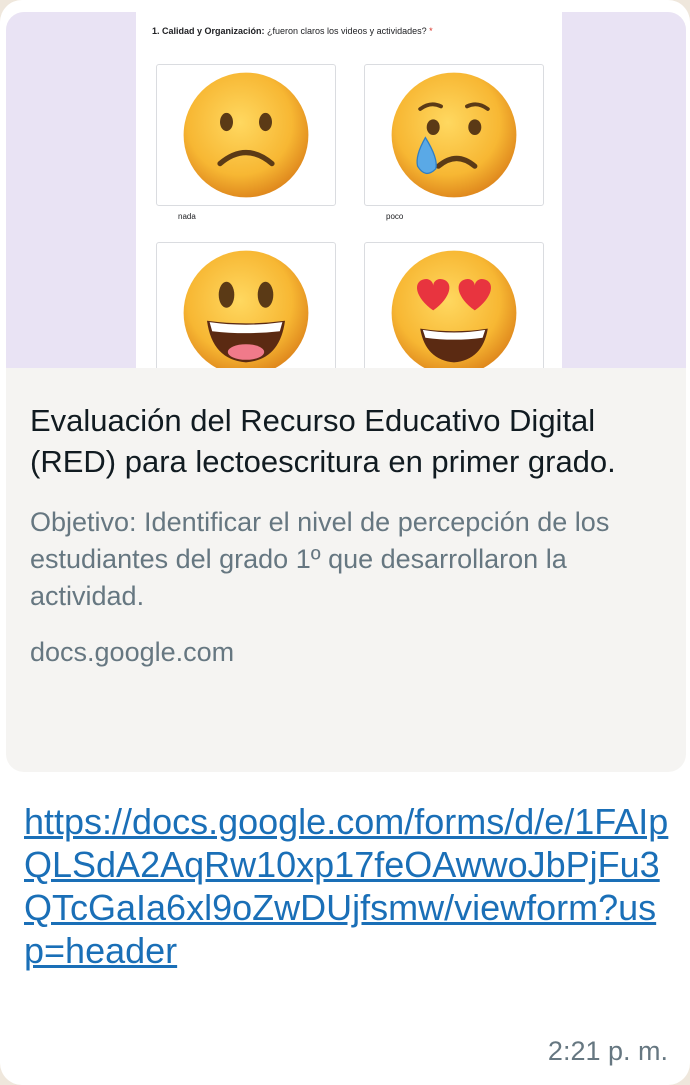 The height and width of the screenshot is (1085, 690). What do you see at coordinates (208, 31) in the screenshot?
I see `question-number: 1. Calidad y Organización:` at bounding box center [208, 31].